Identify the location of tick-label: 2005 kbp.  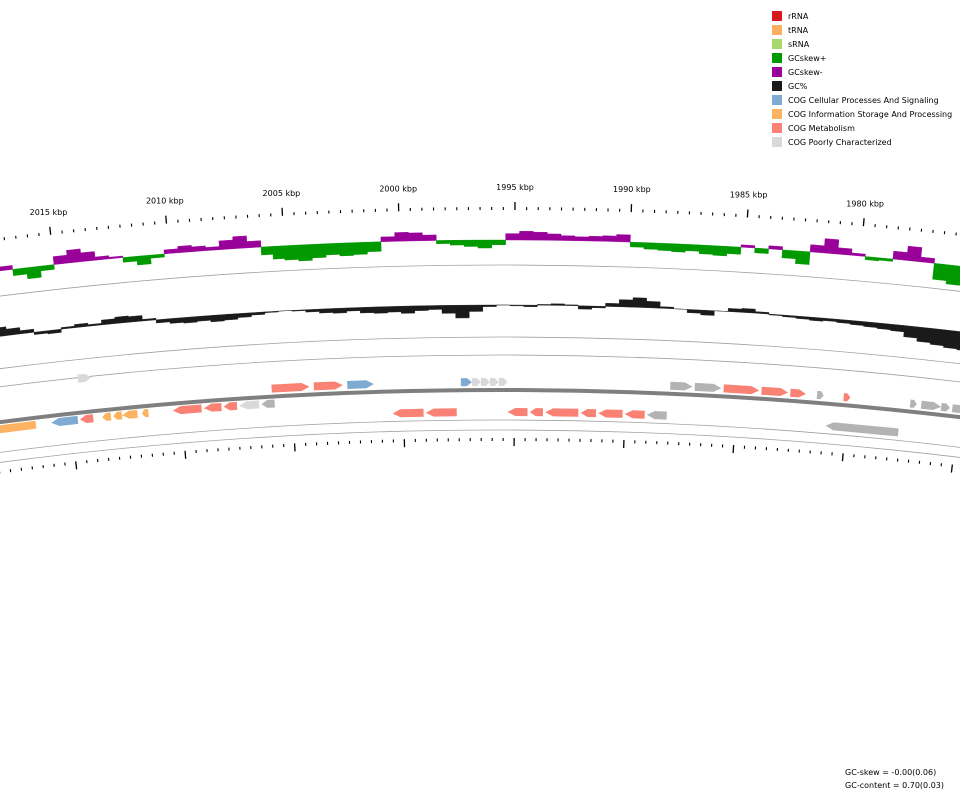
(282, 193).